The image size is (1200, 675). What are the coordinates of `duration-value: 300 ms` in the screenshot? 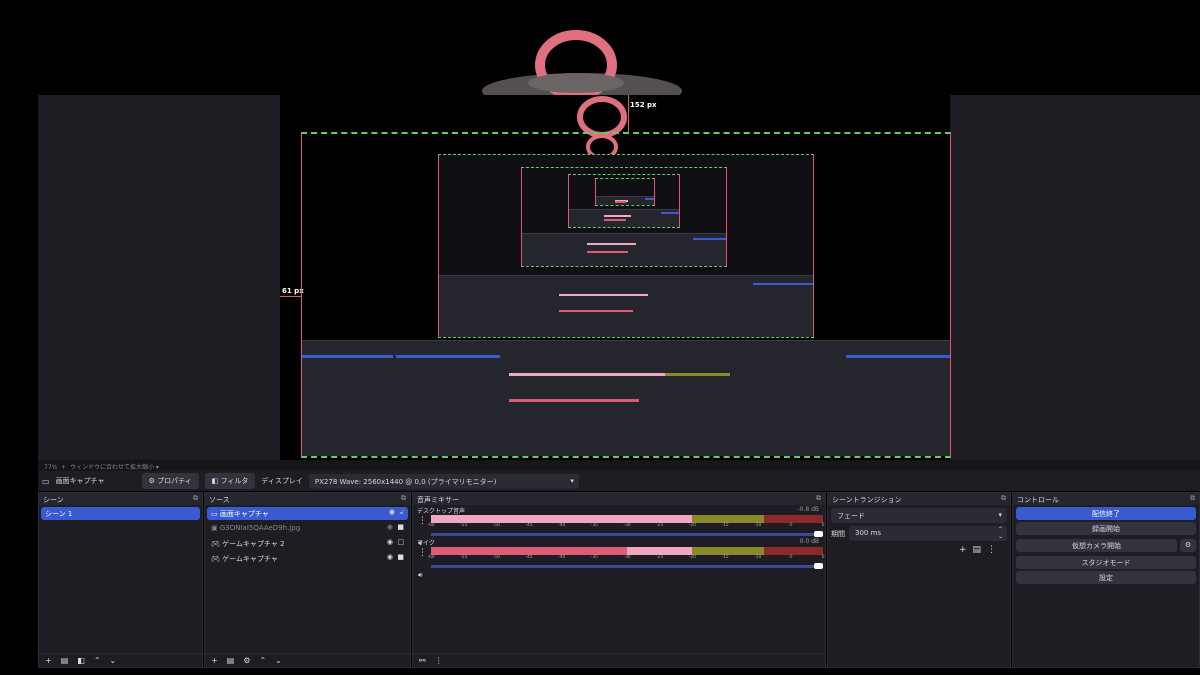 It's located at (868, 533).